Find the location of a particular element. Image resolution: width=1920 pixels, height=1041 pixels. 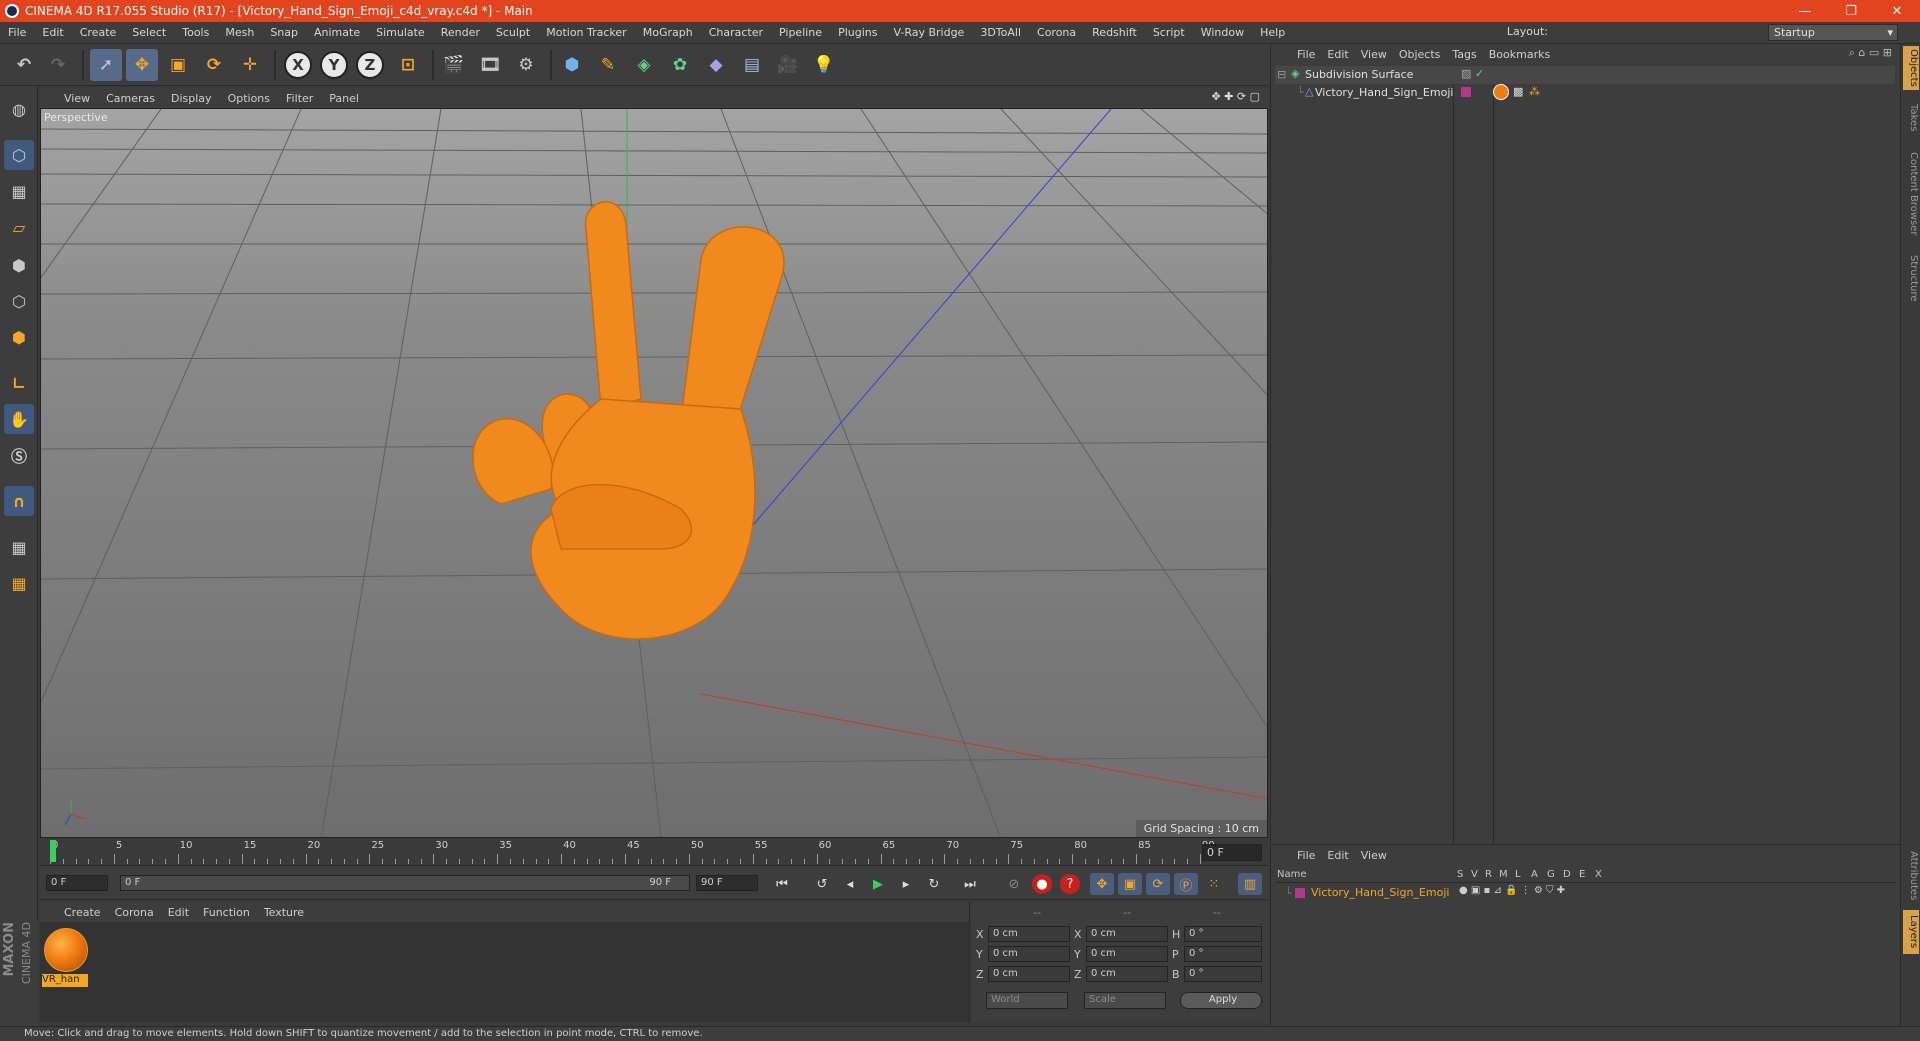

move-tool-icon: ✥ is located at coordinates (142, 65).